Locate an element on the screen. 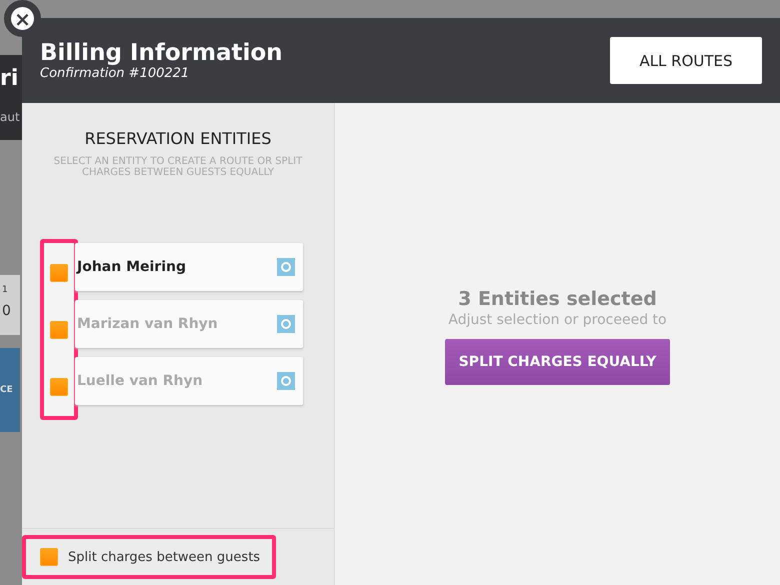  panel-heading: RESERVATION ENTITIES is located at coordinates (178, 138).